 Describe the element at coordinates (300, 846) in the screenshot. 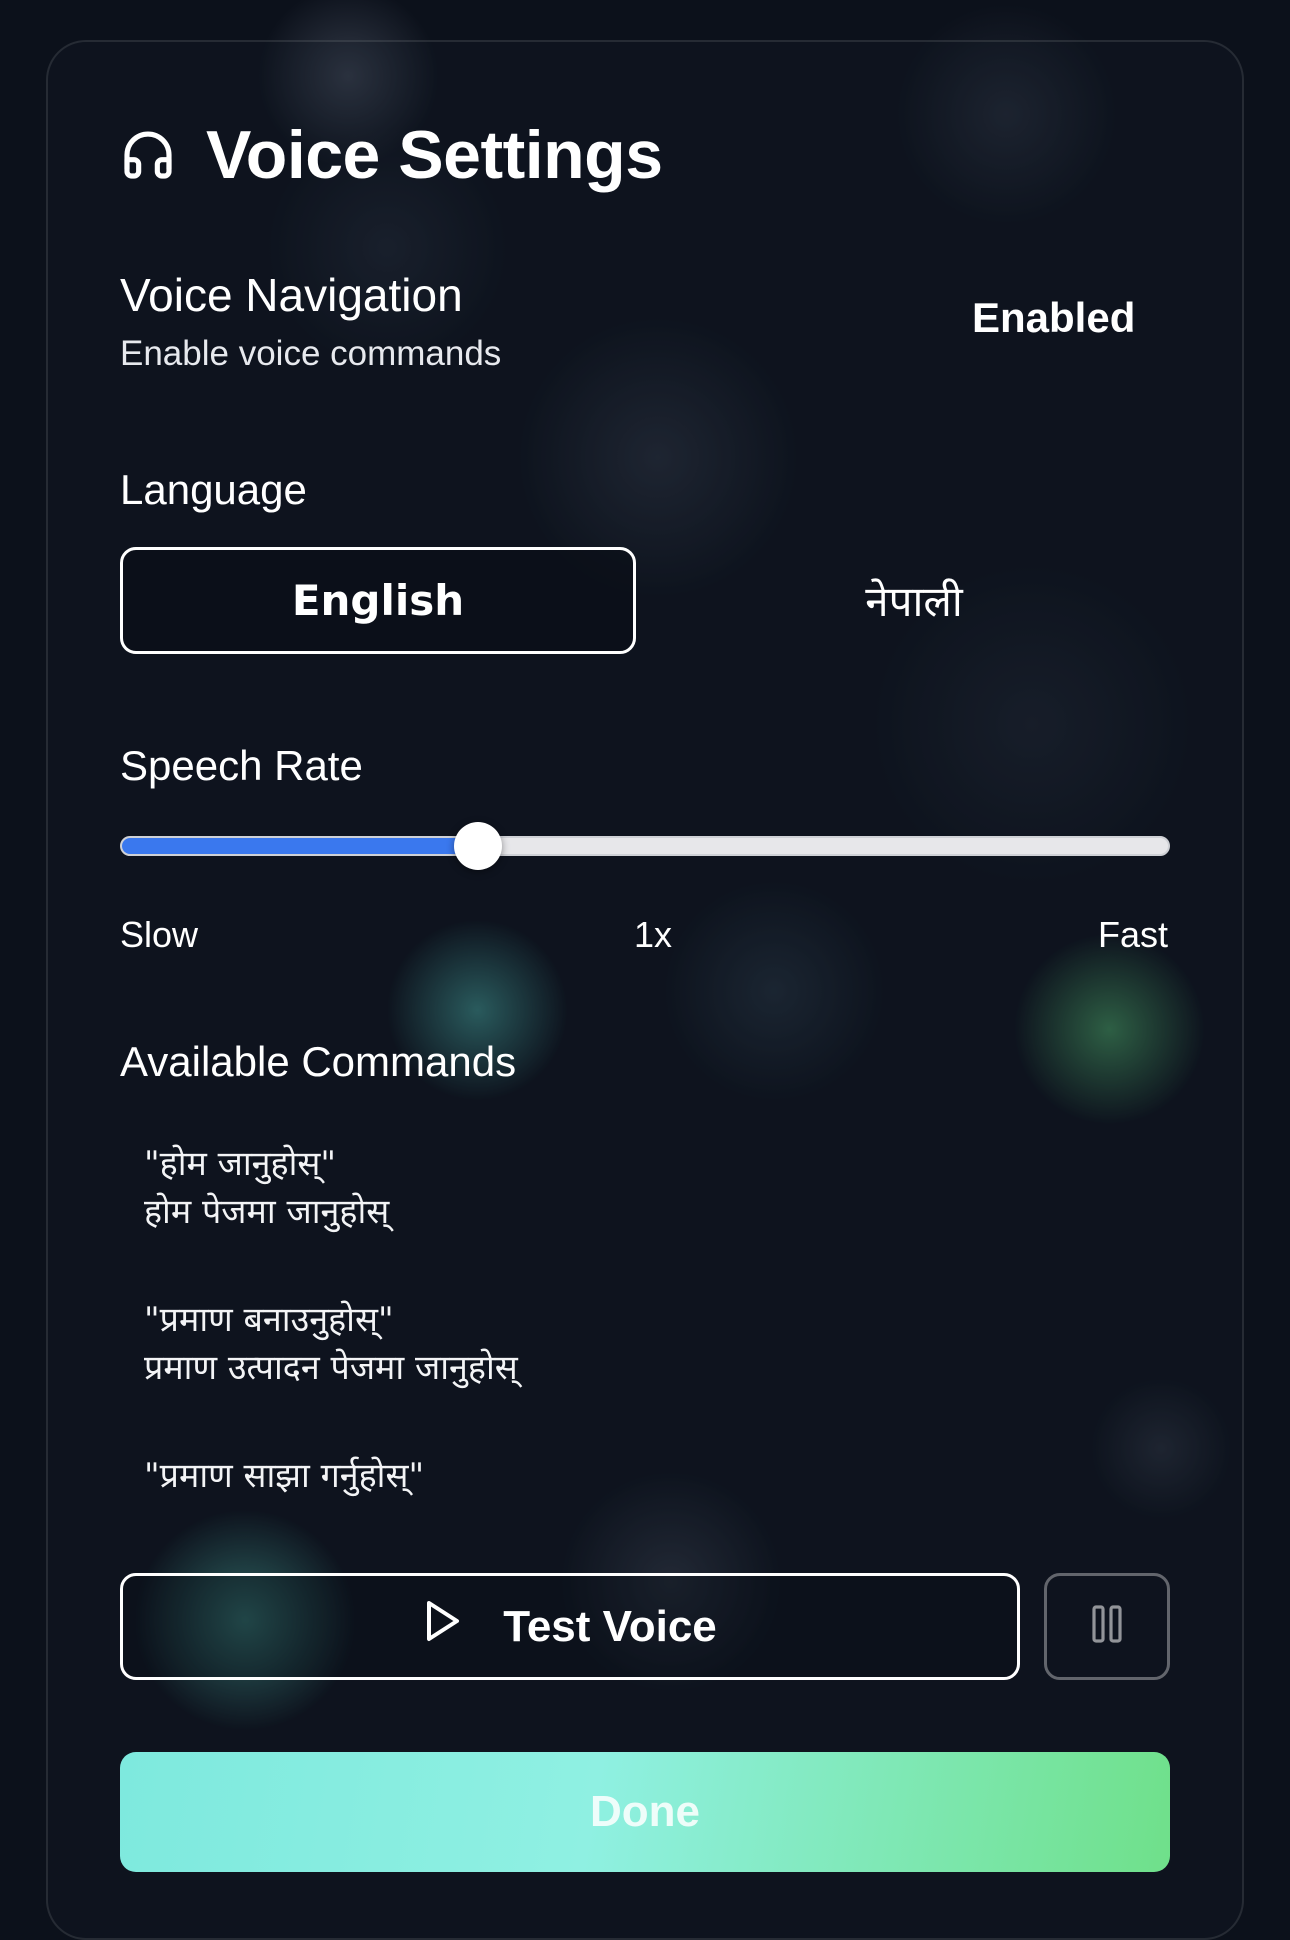

I see `slider-fill` at that location.